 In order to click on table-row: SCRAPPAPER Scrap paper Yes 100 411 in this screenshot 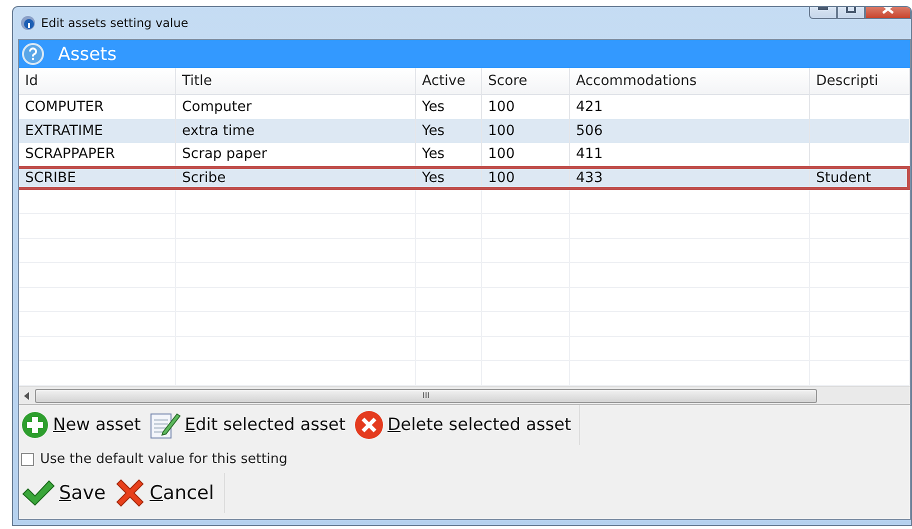, I will do `click(464, 154)`.